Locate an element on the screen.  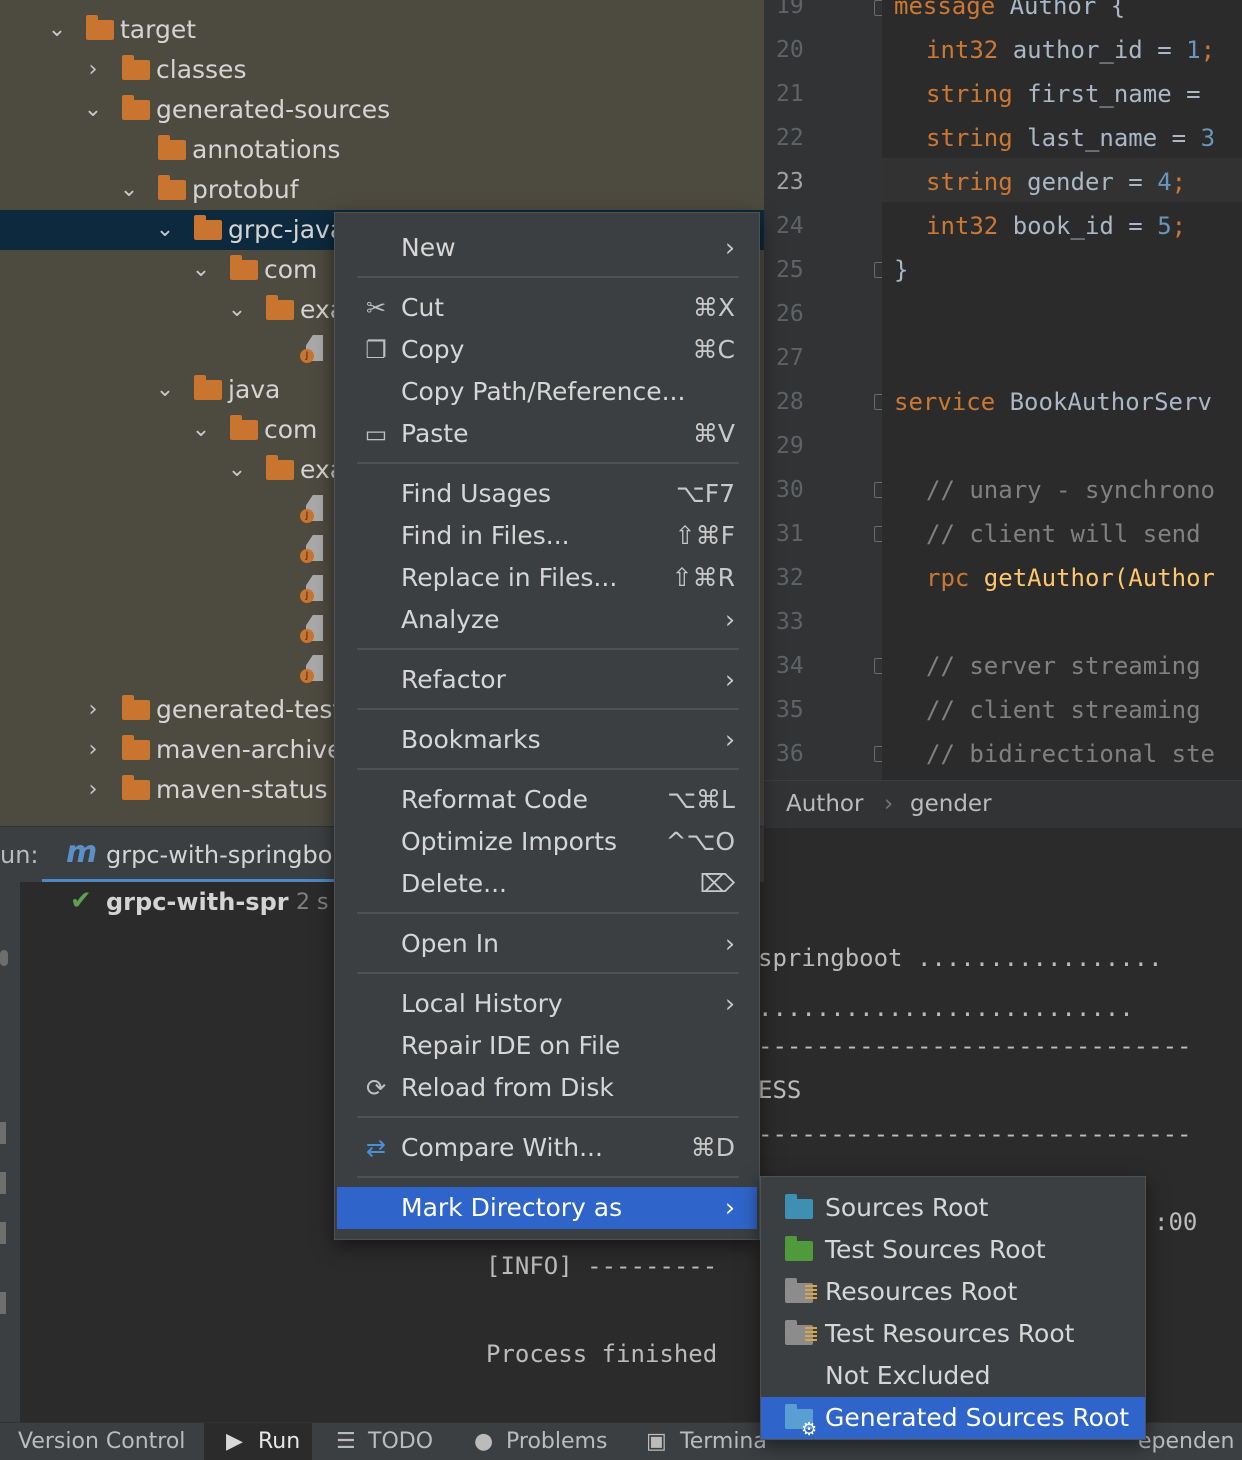
code-line-comment: // unary - synchrono is located at coordinates (1070, 490).